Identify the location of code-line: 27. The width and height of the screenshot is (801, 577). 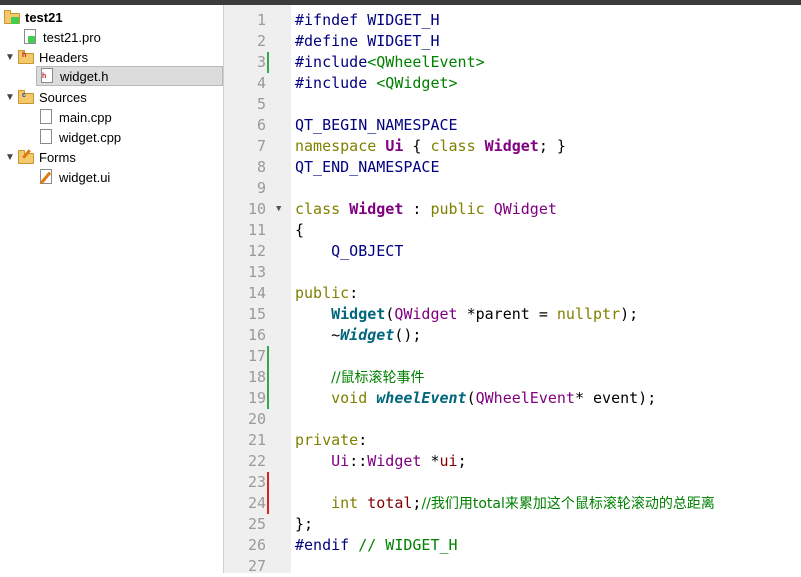
(512, 566).